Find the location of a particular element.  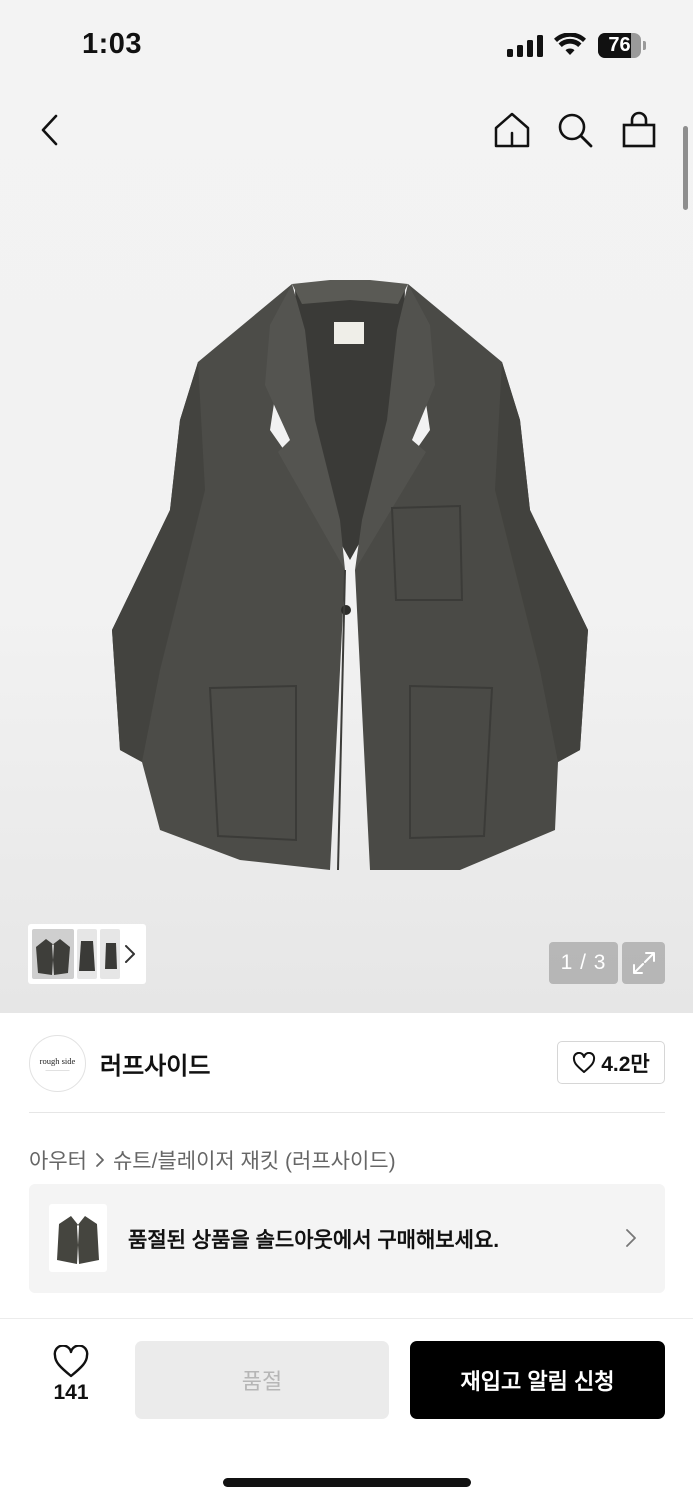

search-button is located at coordinates (575, 130).